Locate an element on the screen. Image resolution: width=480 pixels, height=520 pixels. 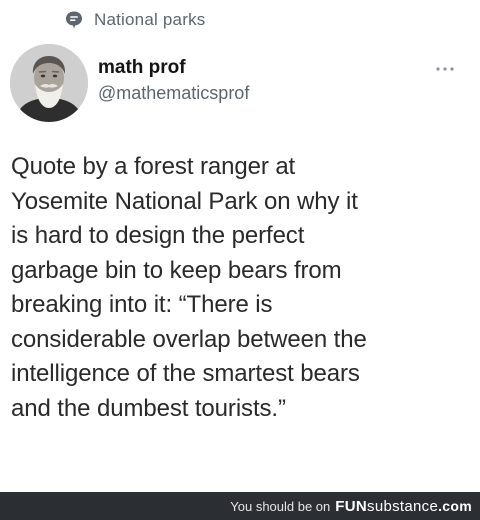
watermark-brand-substance: substance is located at coordinates (403, 506).